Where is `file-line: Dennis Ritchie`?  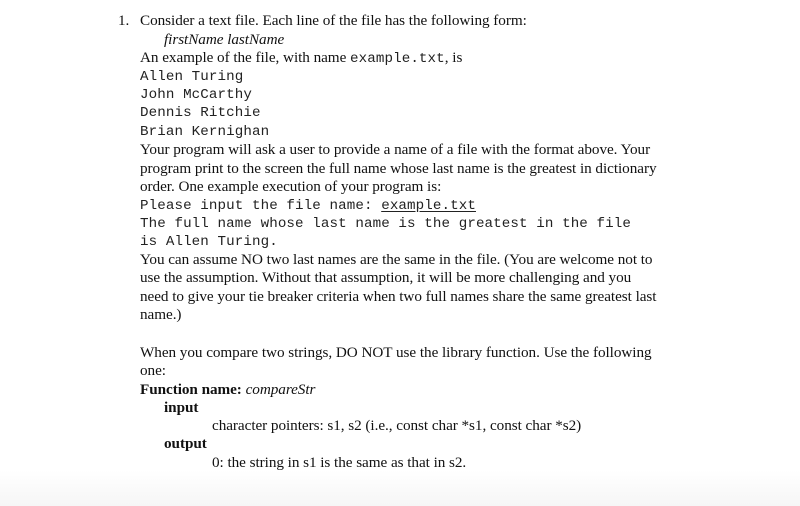
file-line: Dennis Ritchie is located at coordinates (200, 113).